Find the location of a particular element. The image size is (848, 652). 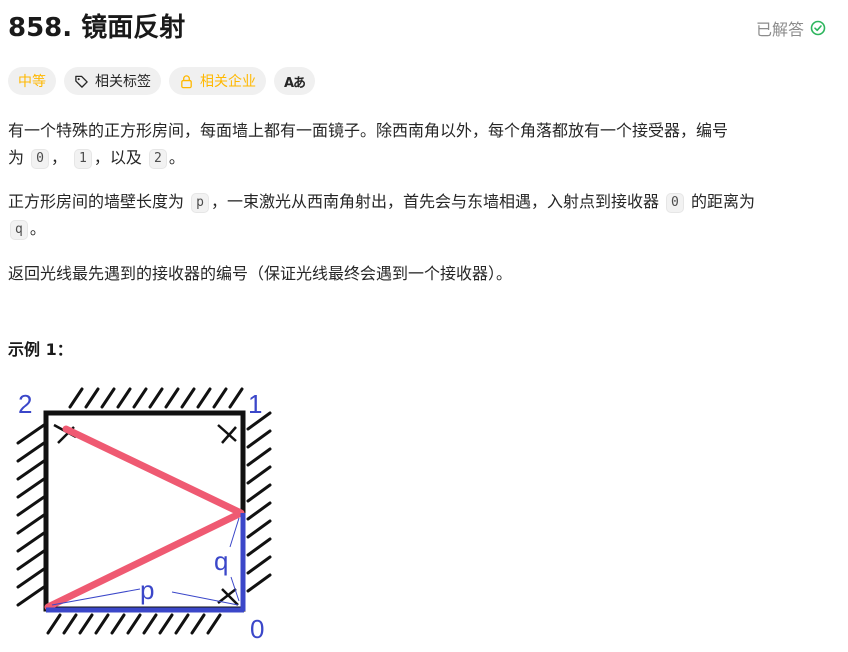

tag-row: 中等 相关标签 相关企业 Aあ is located at coordinates (162, 81).